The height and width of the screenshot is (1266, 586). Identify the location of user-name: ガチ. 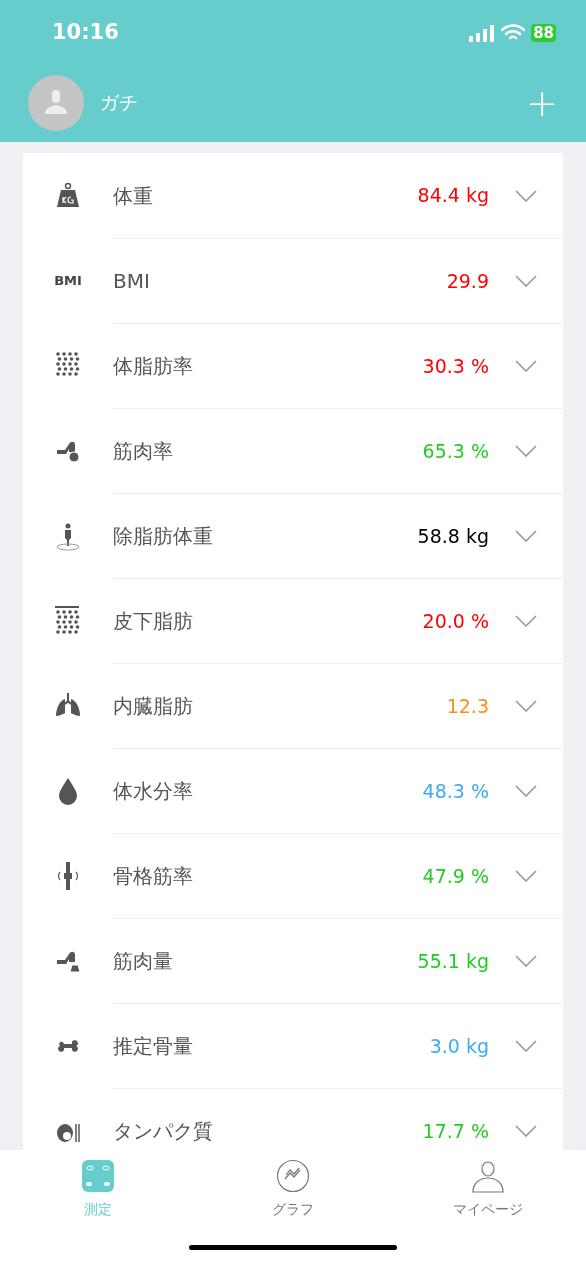
(119, 103).